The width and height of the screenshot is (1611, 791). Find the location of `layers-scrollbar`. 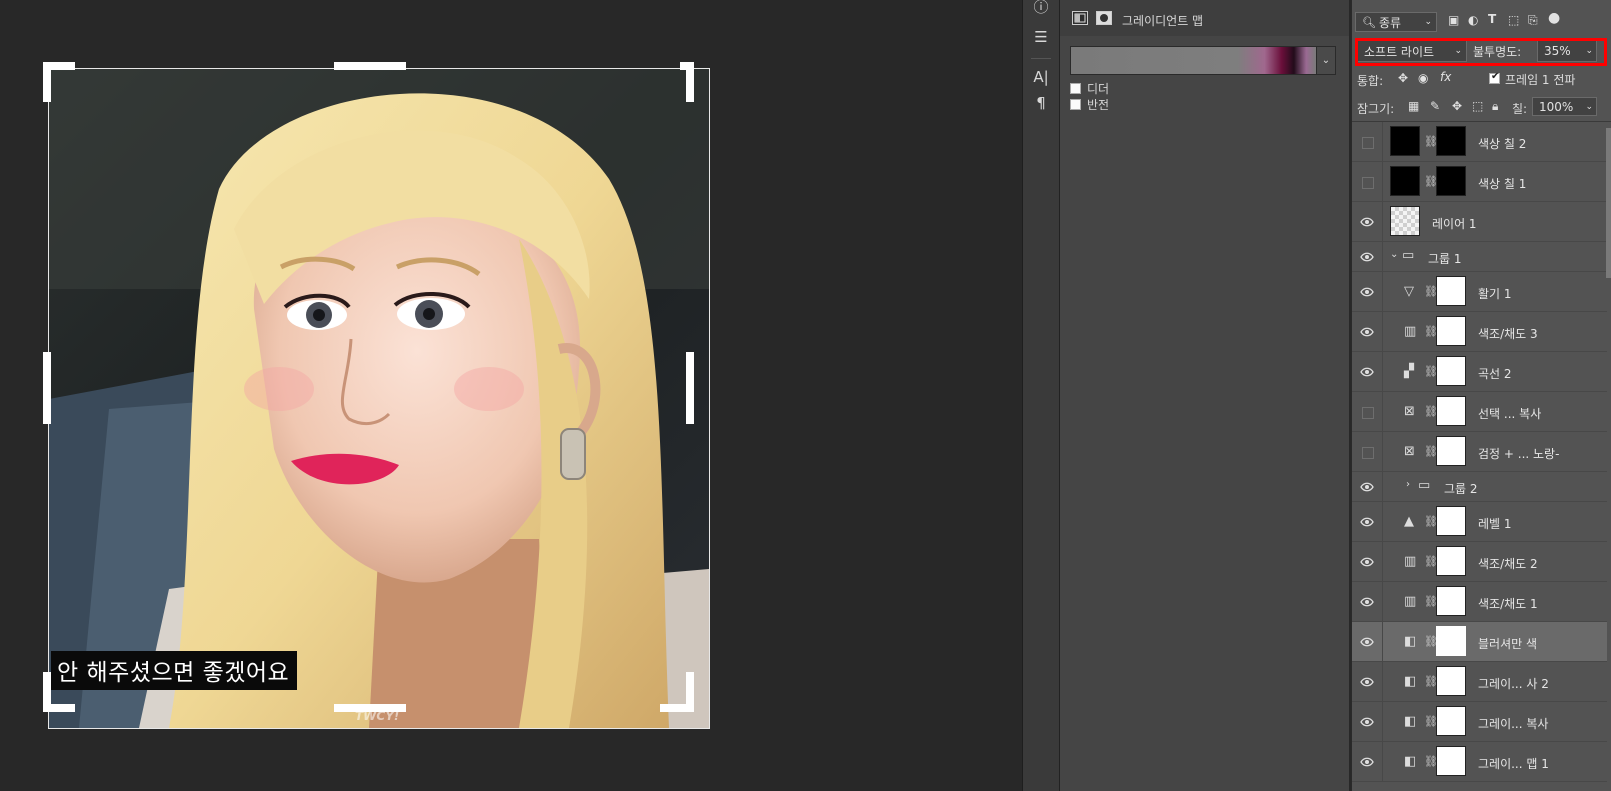

layers-scrollbar is located at coordinates (1608, 203).